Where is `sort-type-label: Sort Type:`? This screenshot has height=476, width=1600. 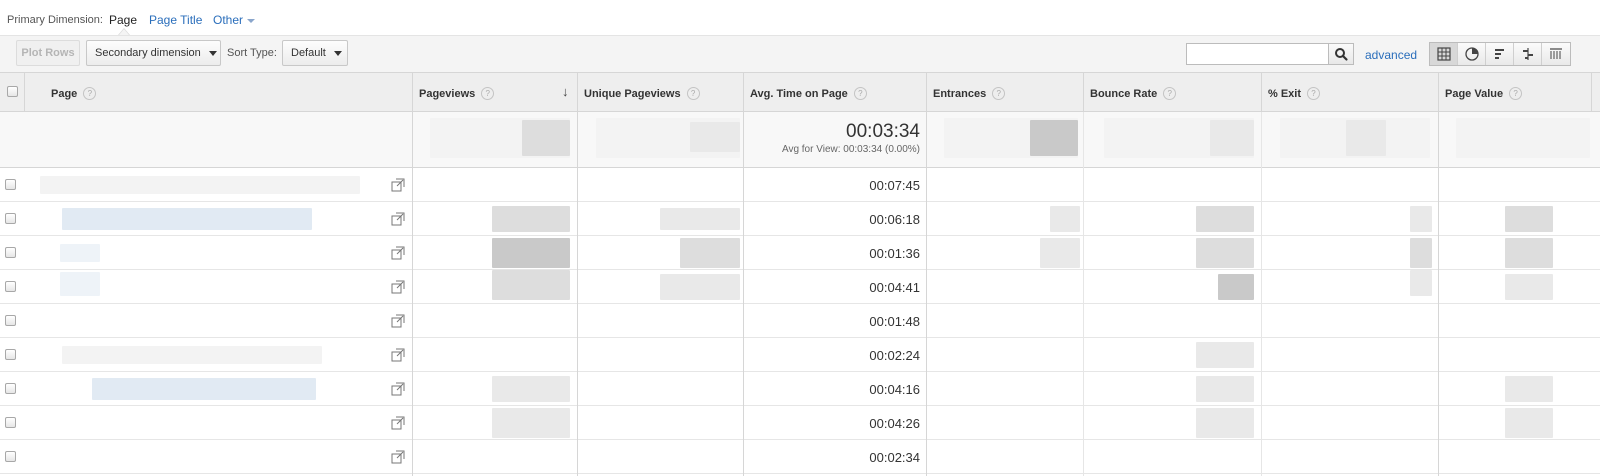
sort-type-label: Sort Type: is located at coordinates (252, 53).